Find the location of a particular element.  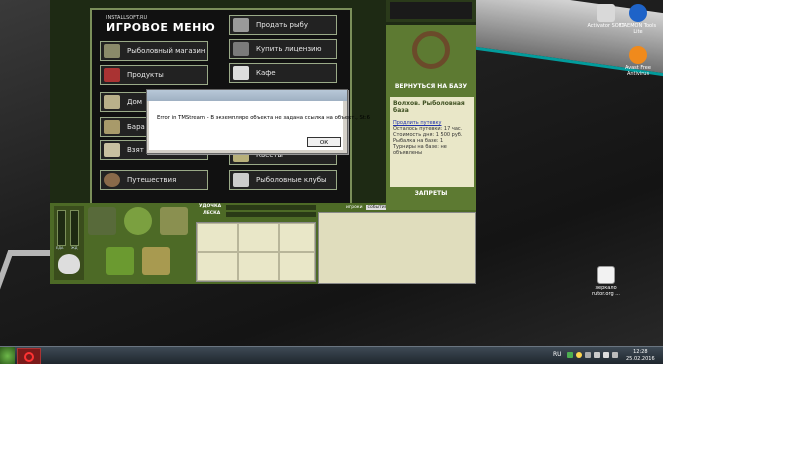

clock: 12:28 25.02.2016 is located at coordinates (640, 356).